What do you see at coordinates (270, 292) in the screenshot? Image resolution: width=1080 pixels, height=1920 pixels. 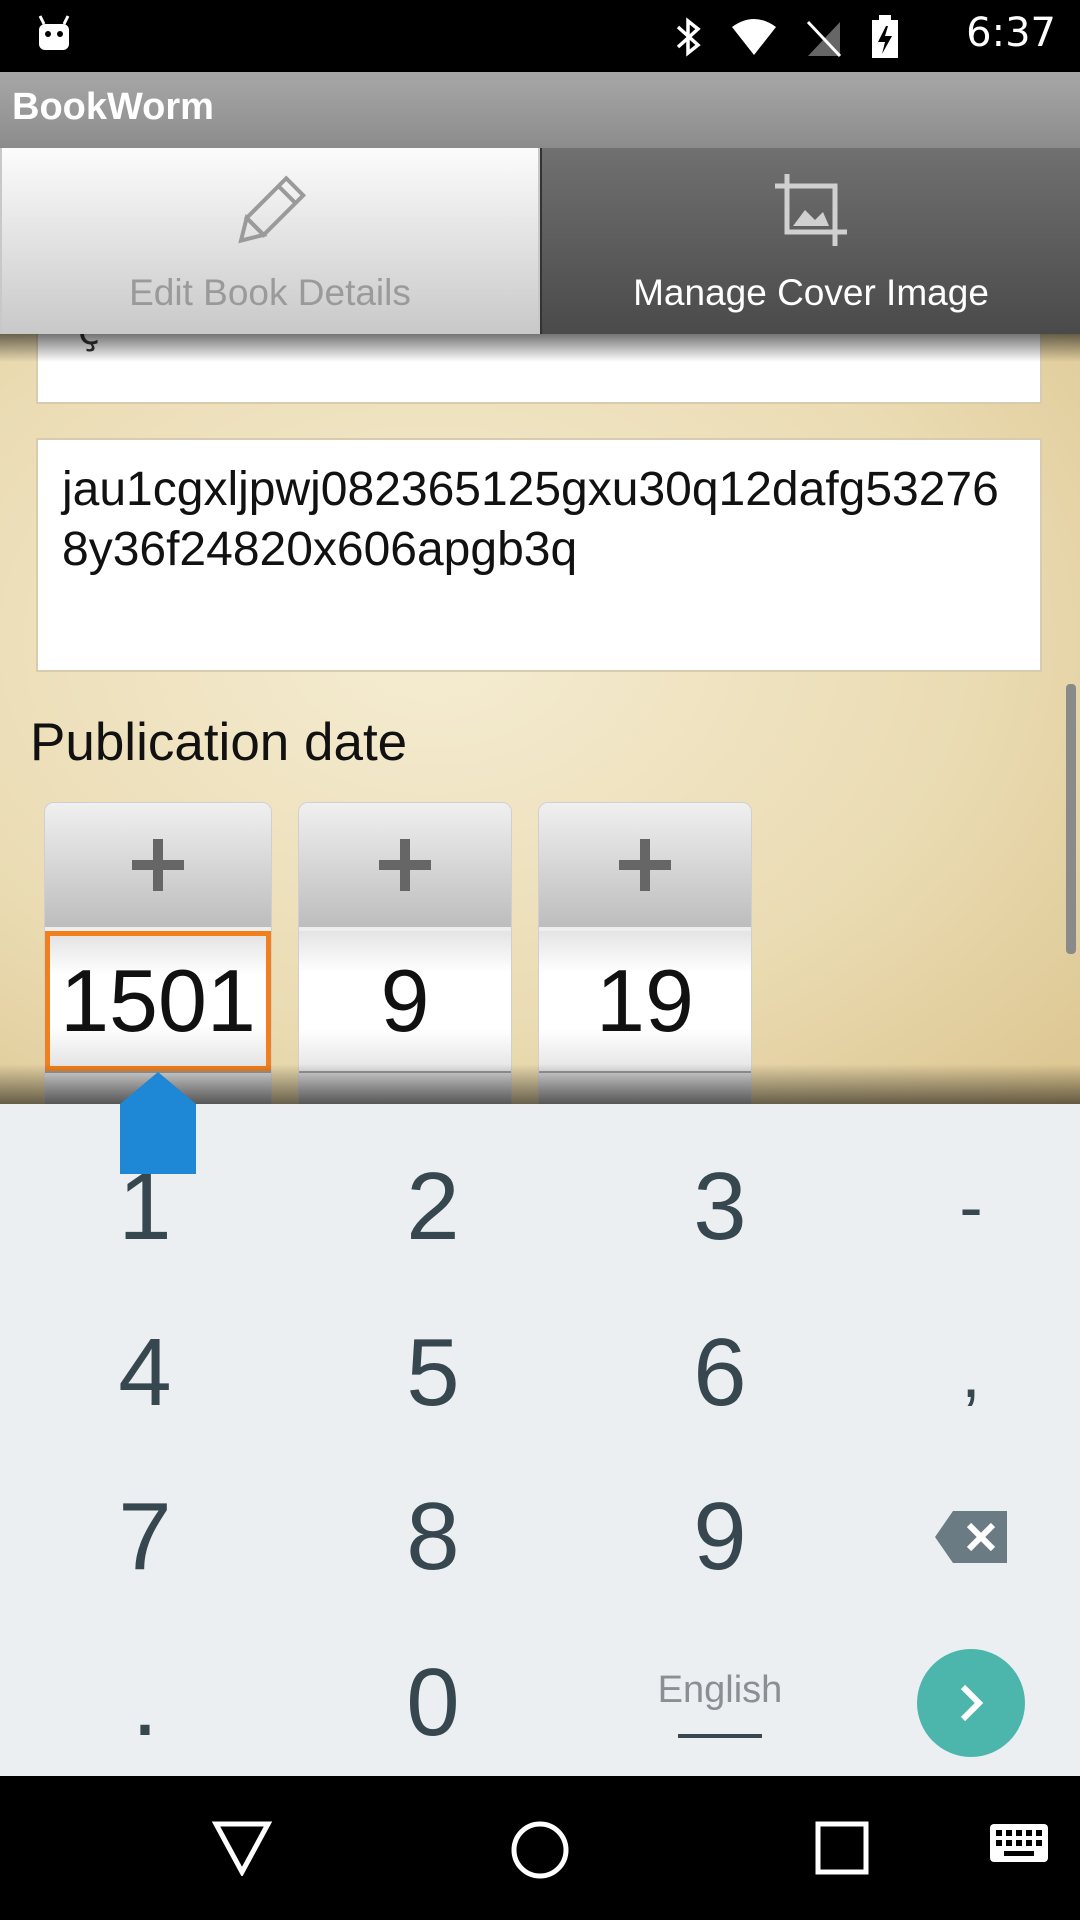 I see `tab-label: Edit Book Details` at bounding box center [270, 292].